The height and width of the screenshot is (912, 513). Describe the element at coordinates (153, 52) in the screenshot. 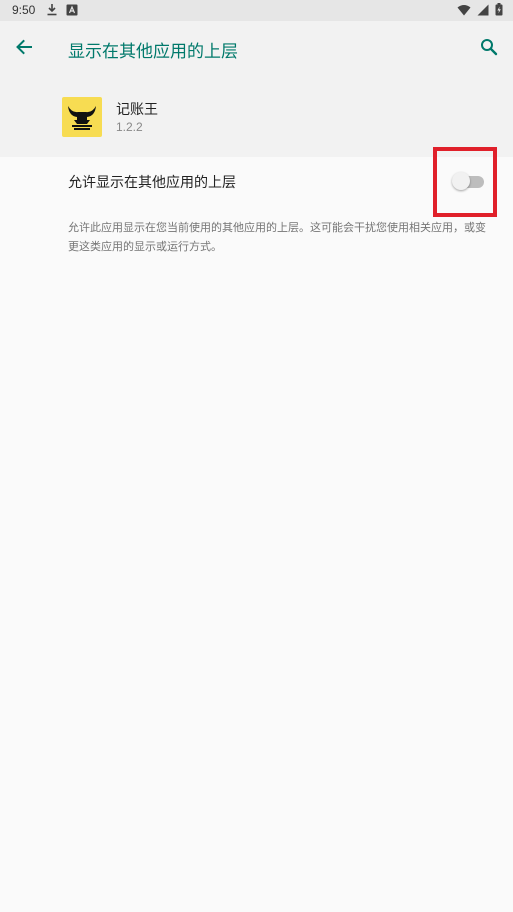

I see `page-title: 显示在其他应用的上层` at that location.